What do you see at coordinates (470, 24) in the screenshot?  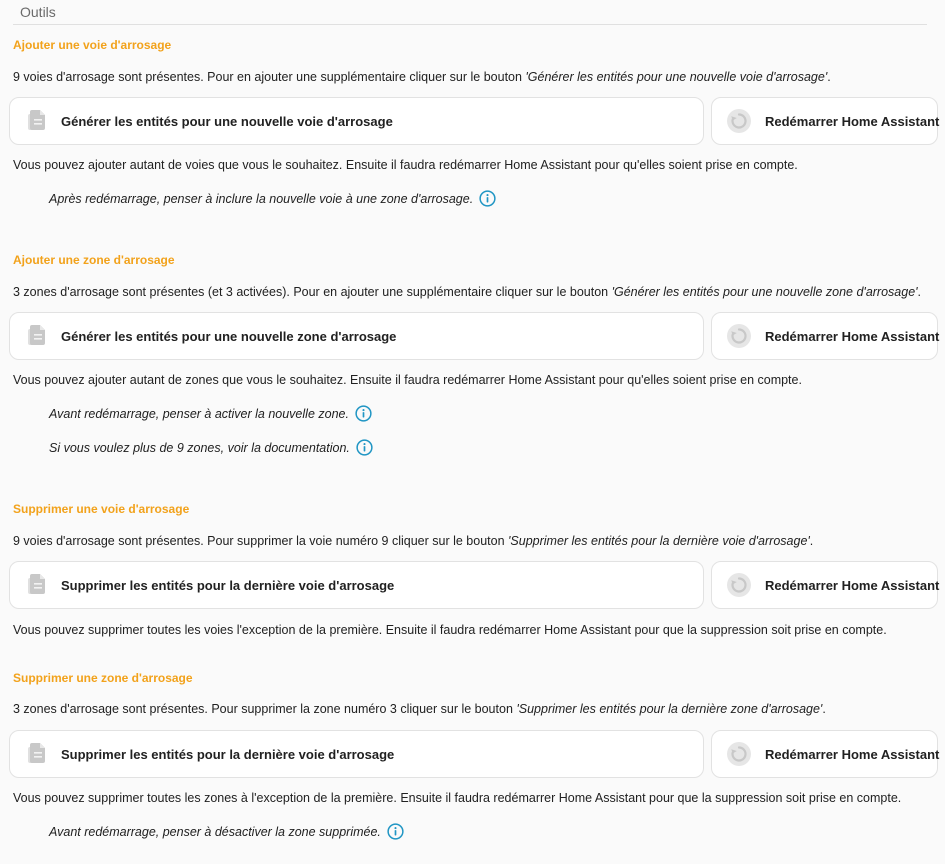 I see `header-divider` at bounding box center [470, 24].